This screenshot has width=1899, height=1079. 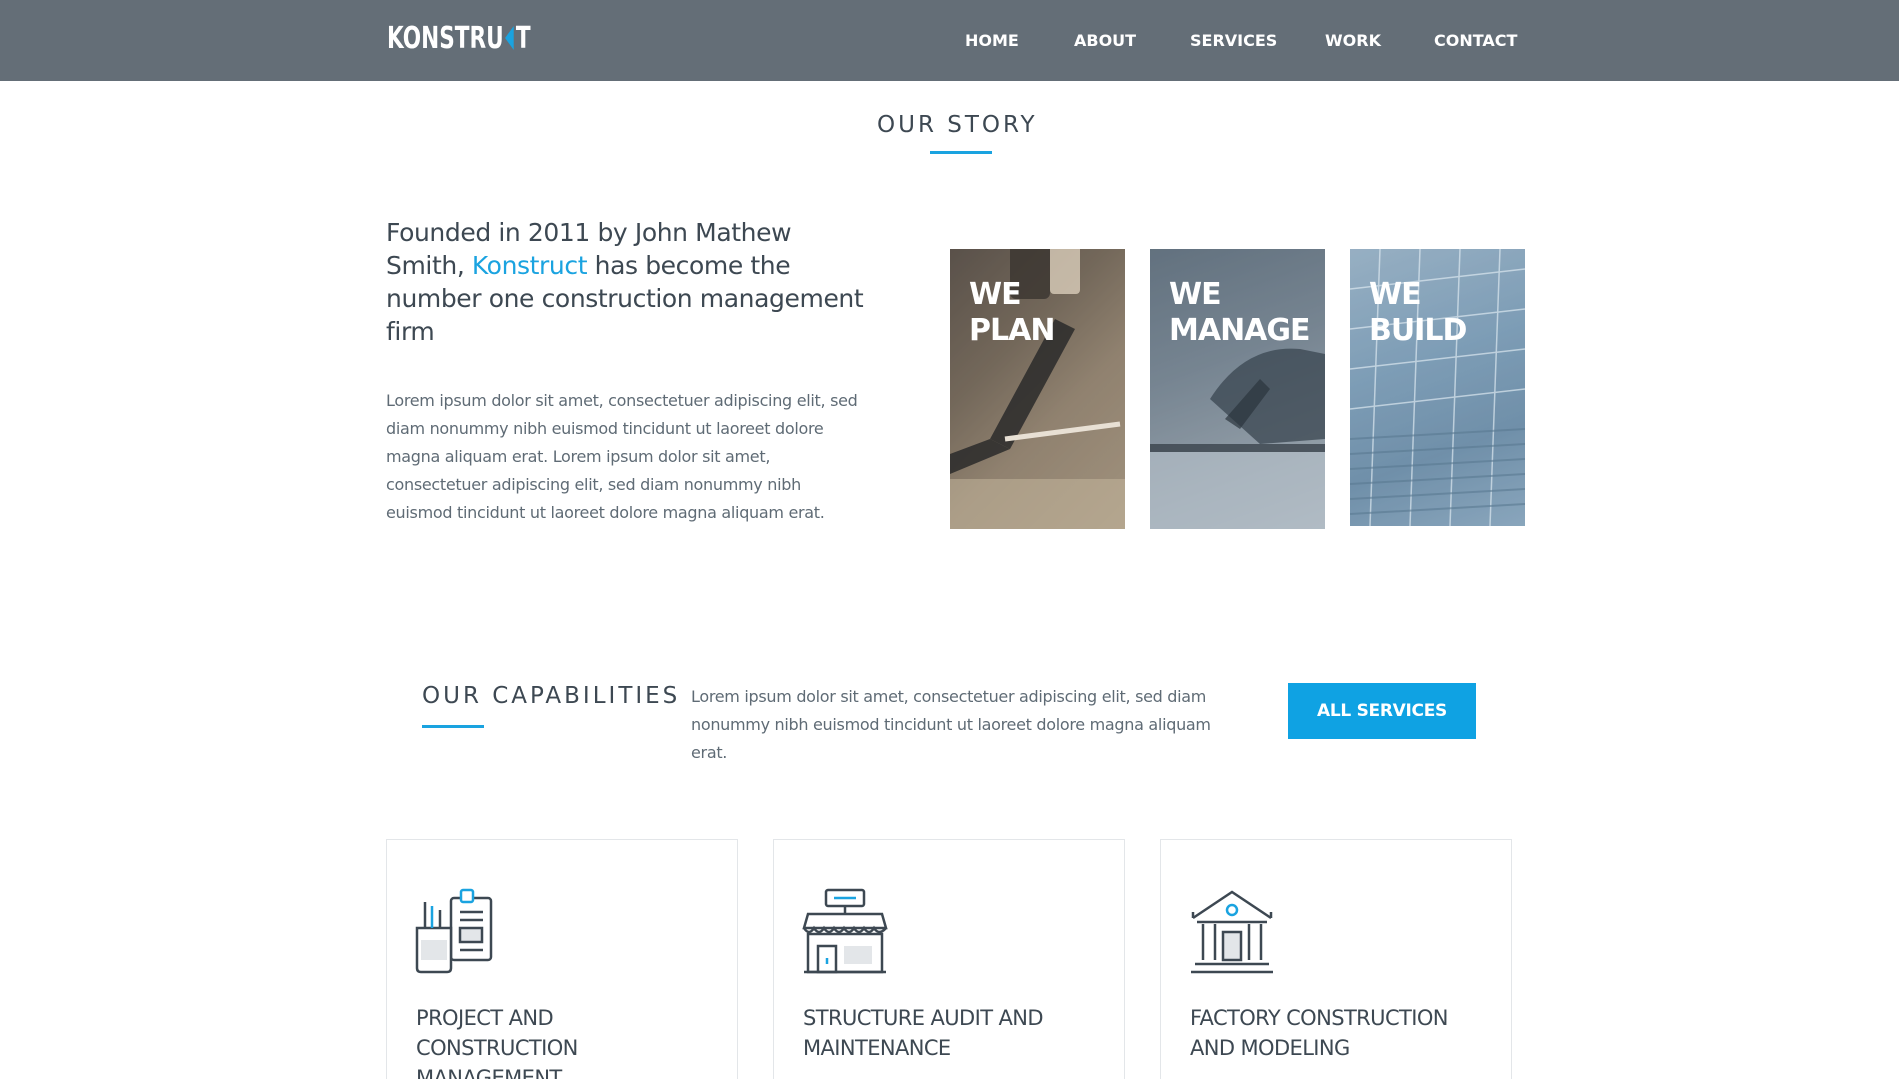 What do you see at coordinates (1395, 294) in the screenshot?
I see `tile-build-line1: WE` at bounding box center [1395, 294].